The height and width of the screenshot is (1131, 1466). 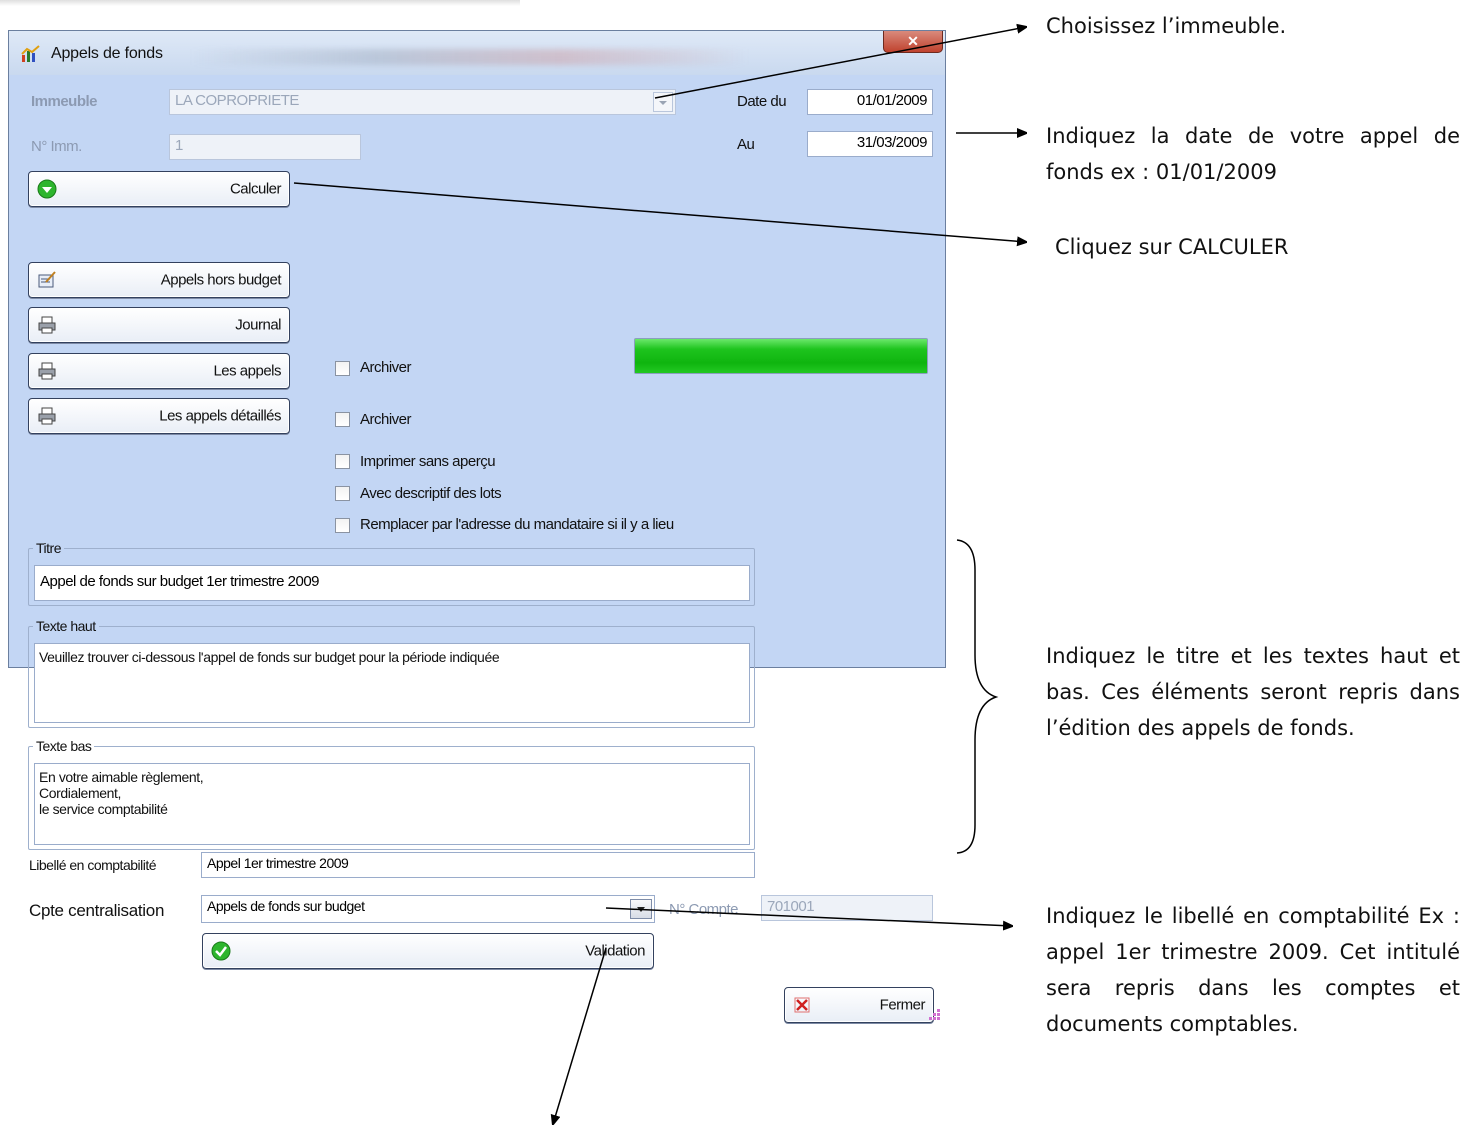 What do you see at coordinates (808, 916) in the screenshot?
I see `arrow-libelle` at bounding box center [808, 916].